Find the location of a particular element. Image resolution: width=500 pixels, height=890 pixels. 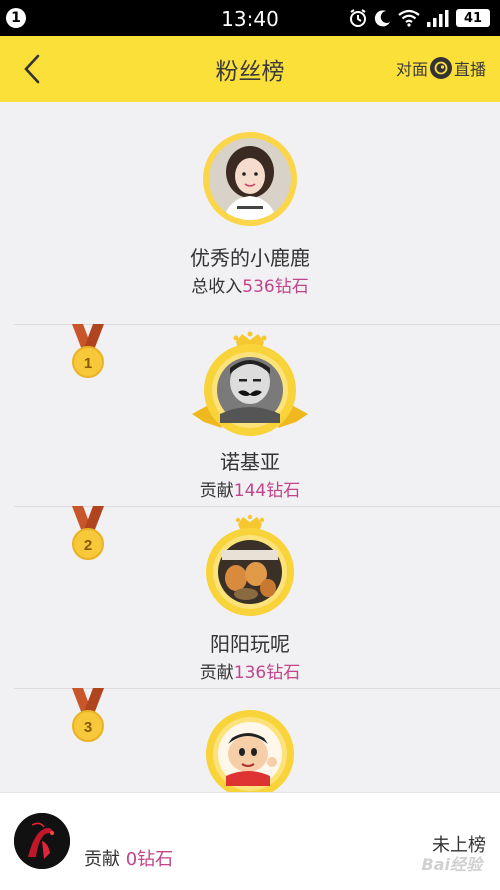

status-time: 13:40 is located at coordinates (250, 19).